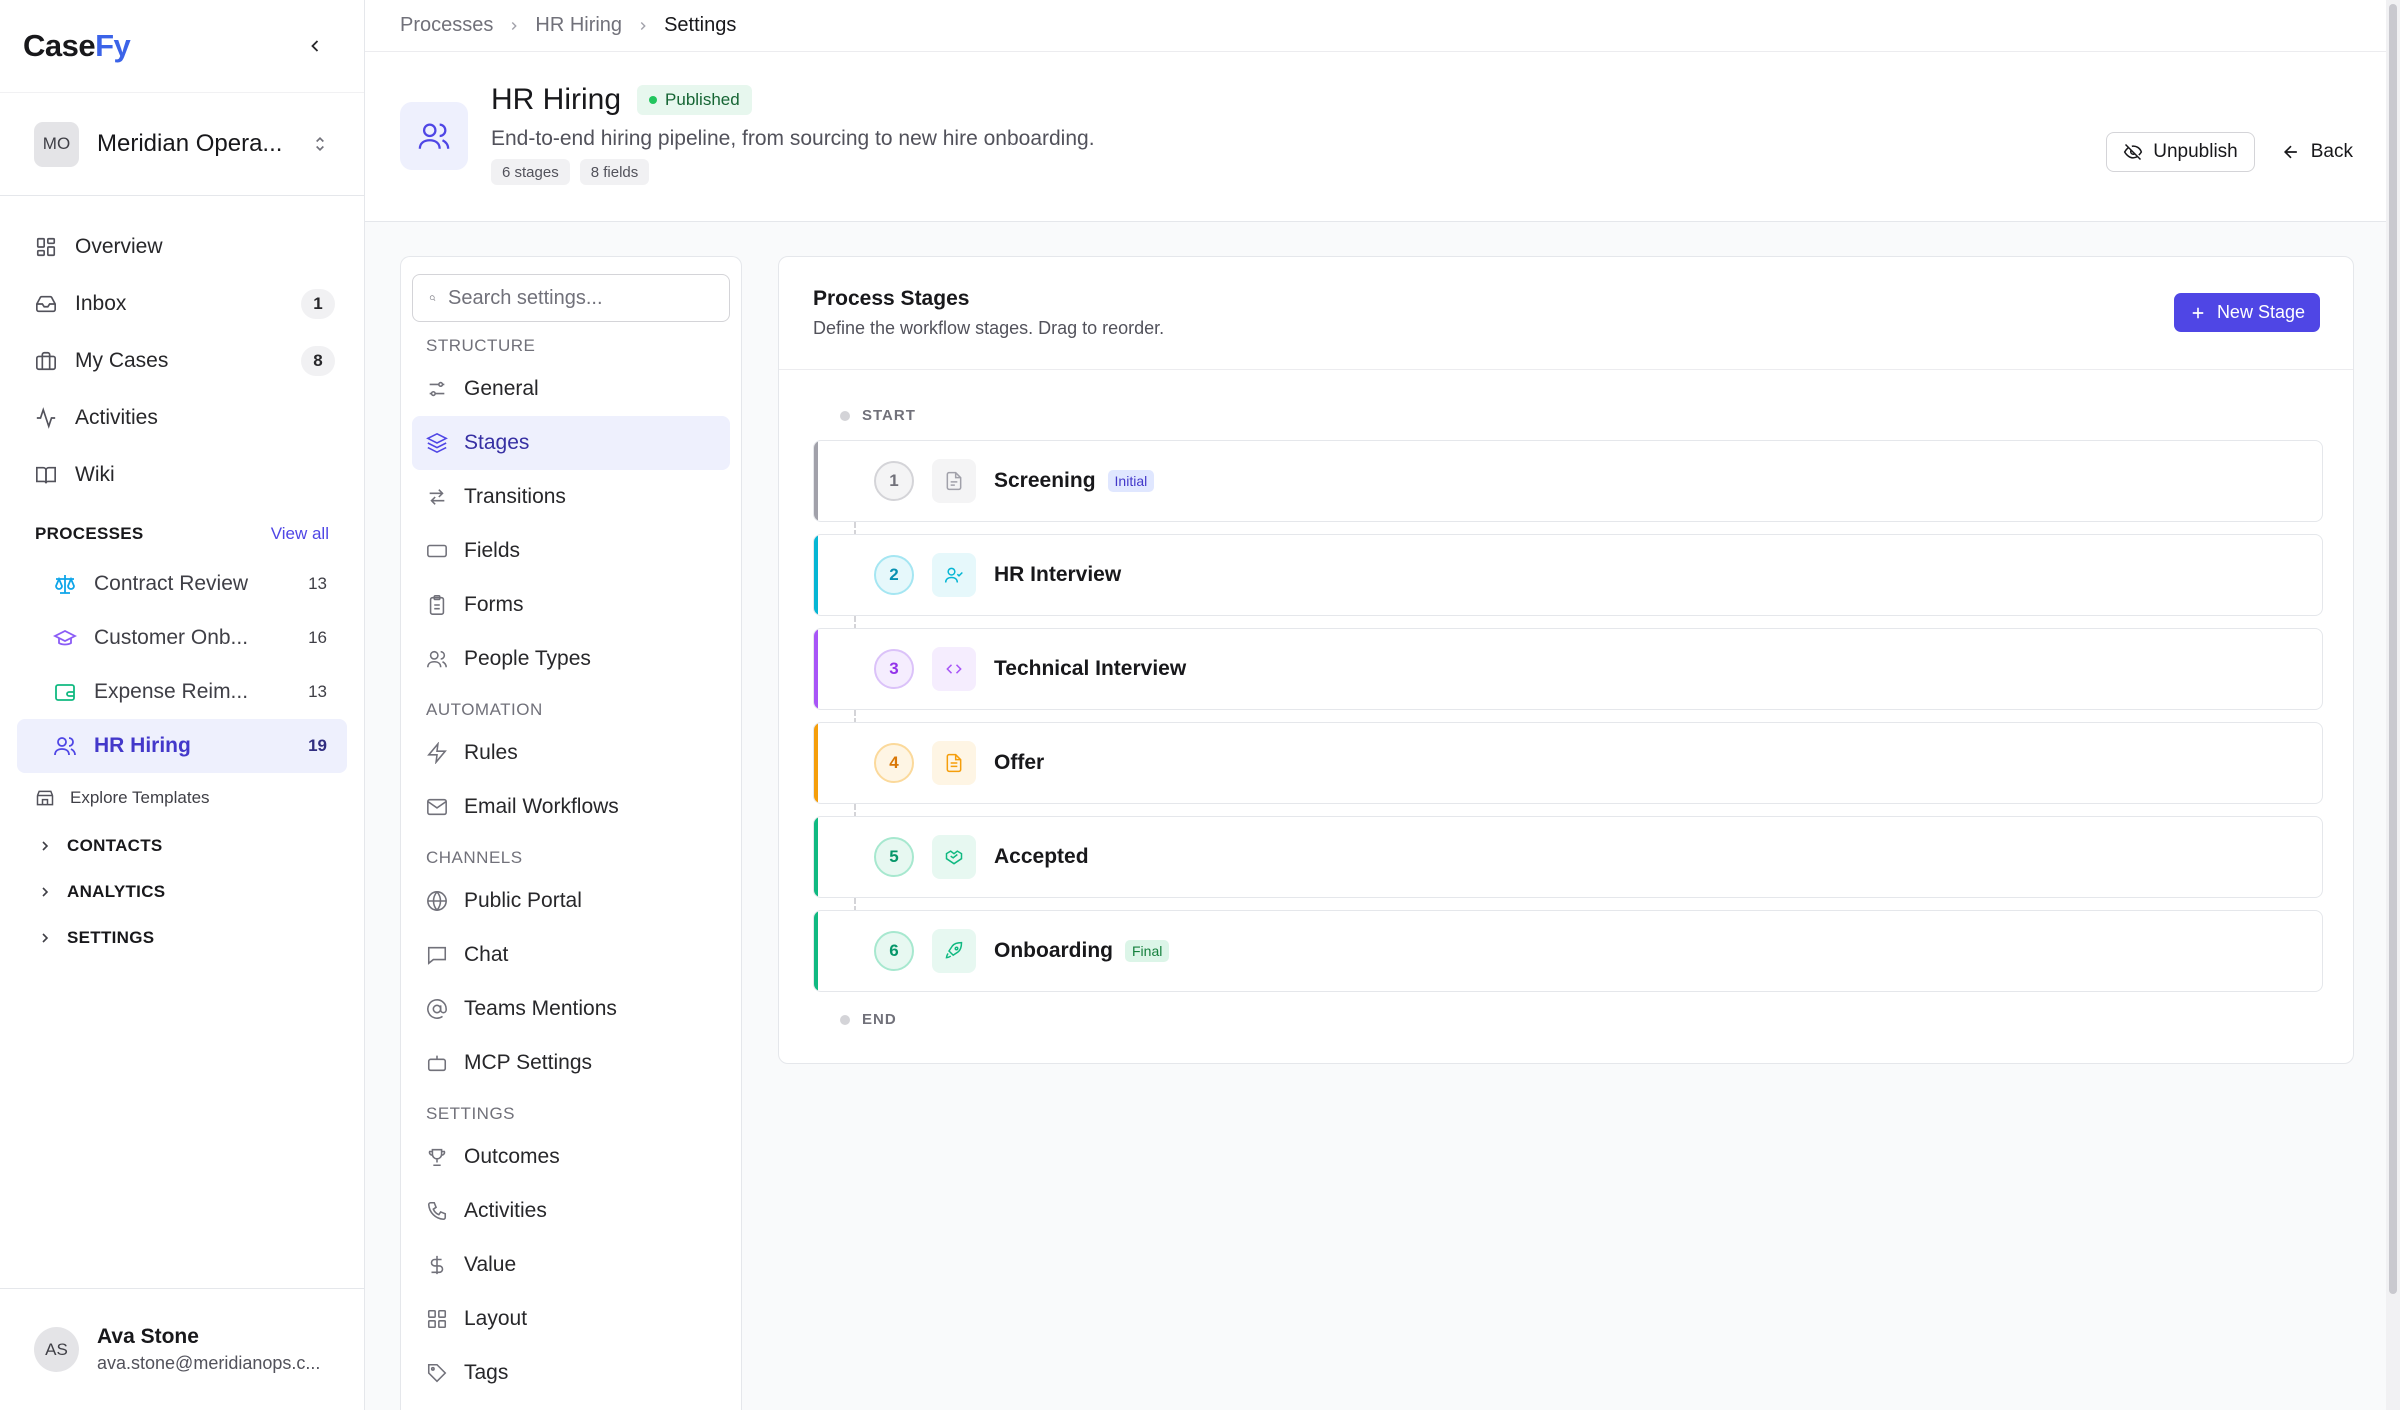  I want to click on process-item-contract-review: Contract Review 13, so click(182, 584).